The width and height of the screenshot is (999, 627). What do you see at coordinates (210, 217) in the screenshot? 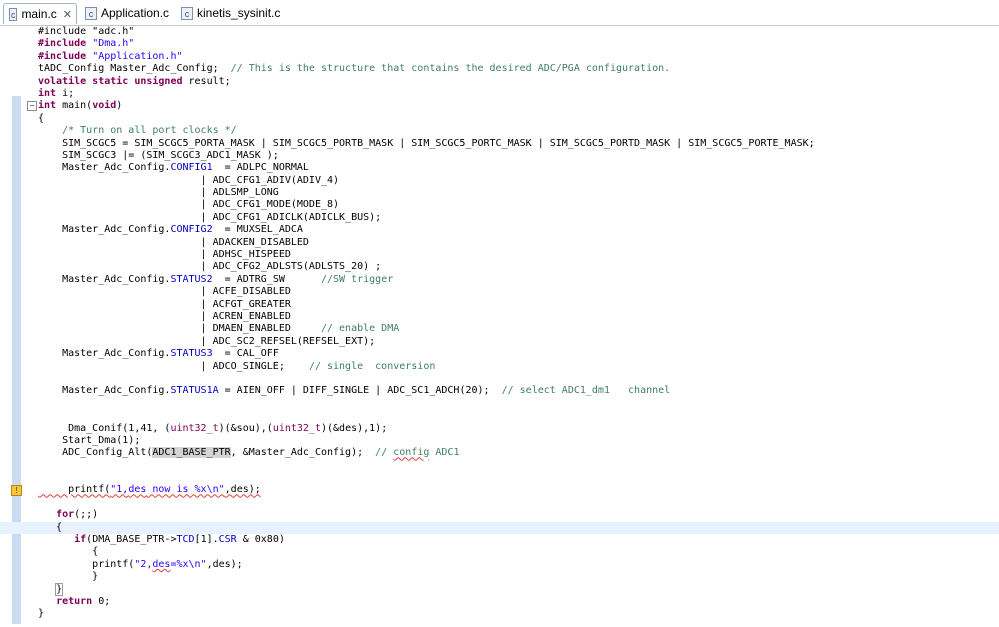
I see `code-text: | ADC_CFG1_ADICLK(ADICLK_BUS);` at bounding box center [210, 217].